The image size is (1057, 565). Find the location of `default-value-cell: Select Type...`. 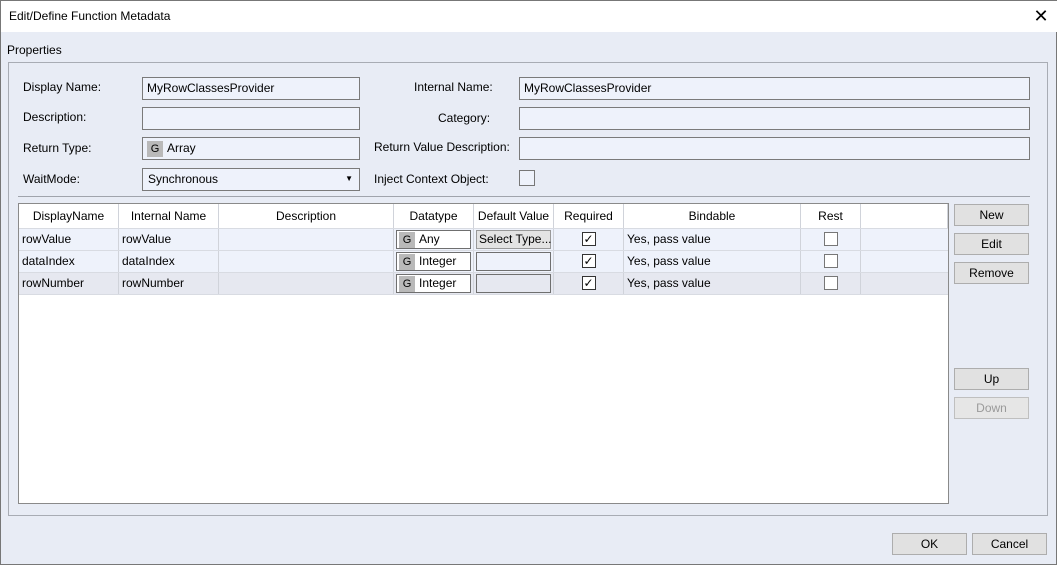

default-value-cell: Select Type... is located at coordinates (514, 239).